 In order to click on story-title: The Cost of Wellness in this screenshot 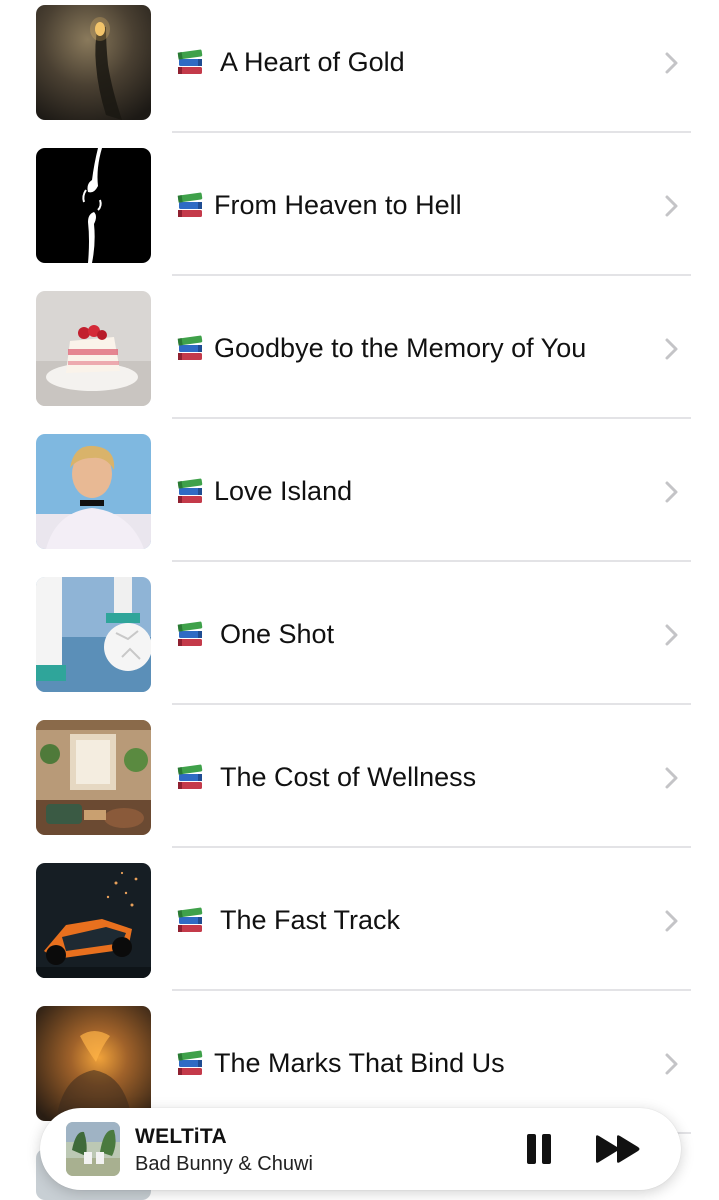, I will do `click(348, 776)`.